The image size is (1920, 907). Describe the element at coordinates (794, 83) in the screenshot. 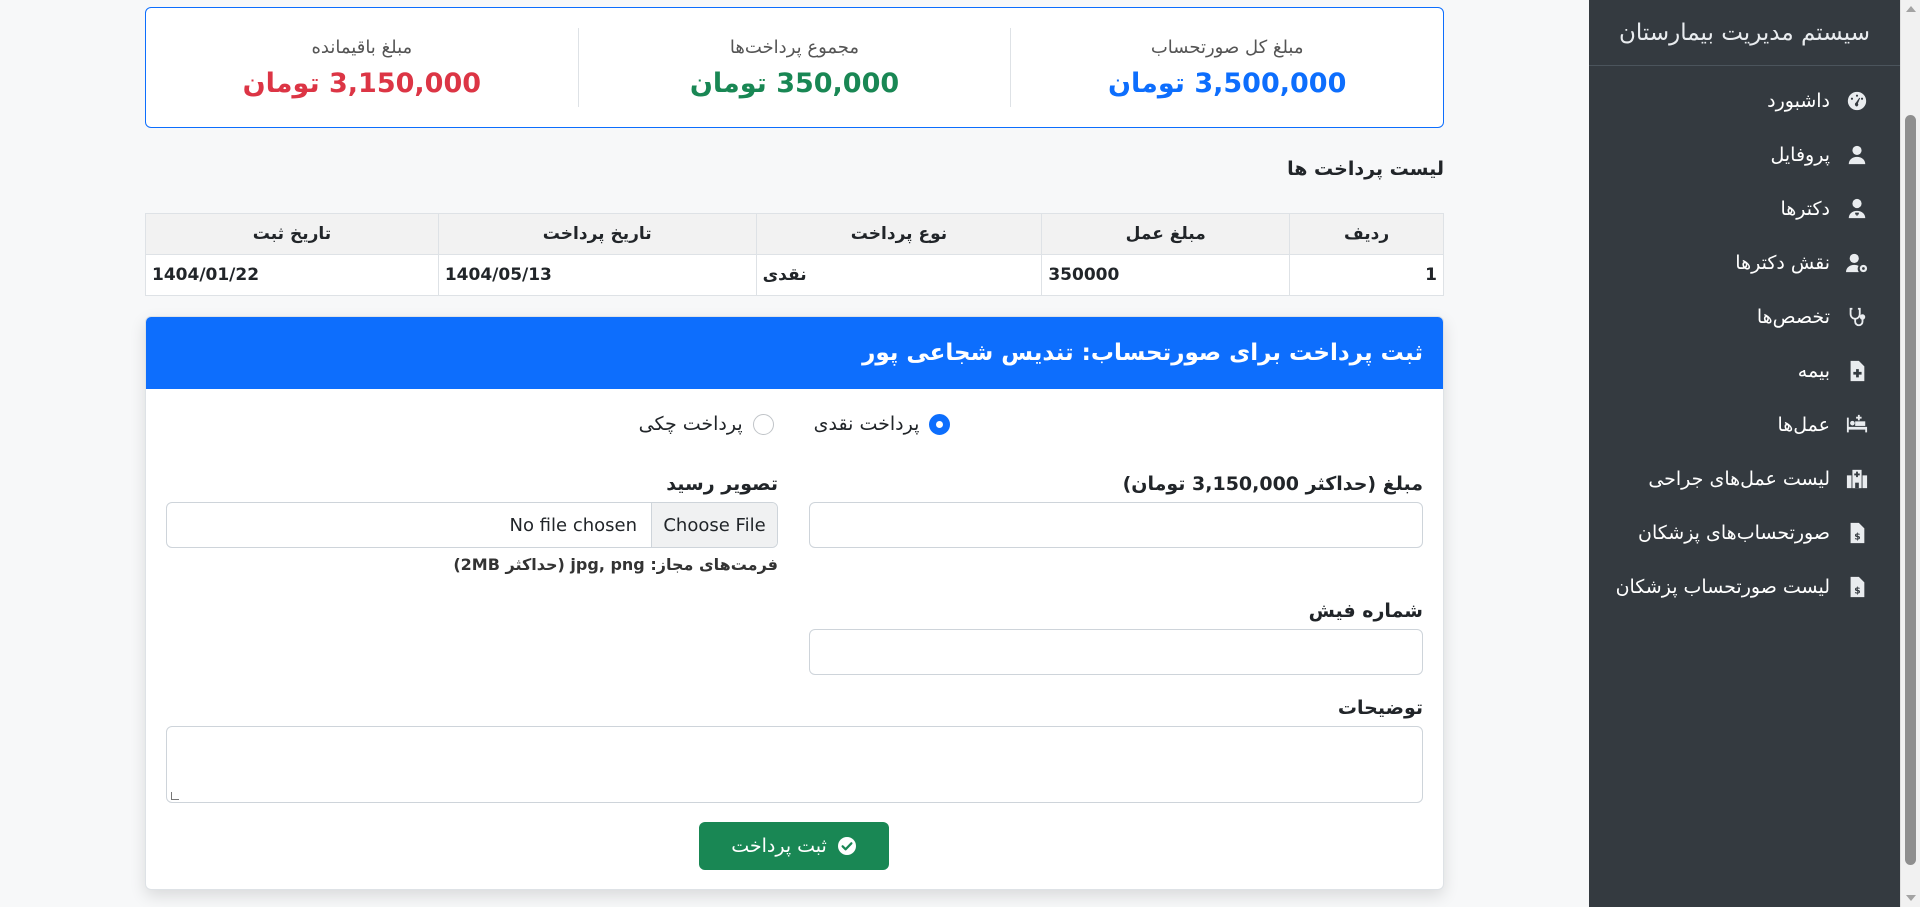

I see `summary-paid-value: 350,000 تومان` at that location.